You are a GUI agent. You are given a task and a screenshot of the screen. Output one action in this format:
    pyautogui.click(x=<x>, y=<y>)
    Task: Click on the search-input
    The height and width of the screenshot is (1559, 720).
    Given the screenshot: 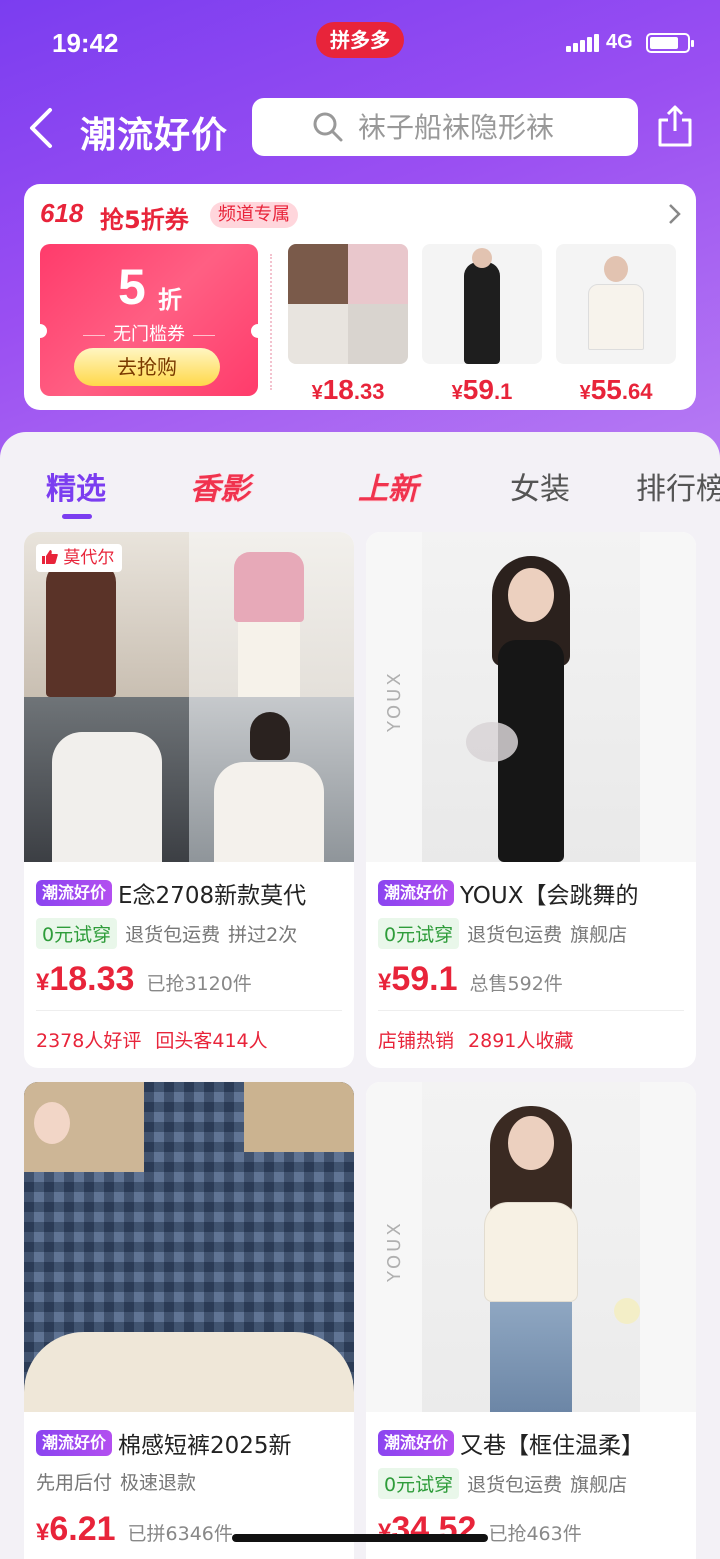 What is the action you would take?
    pyautogui.click(x=493, y=127)
    